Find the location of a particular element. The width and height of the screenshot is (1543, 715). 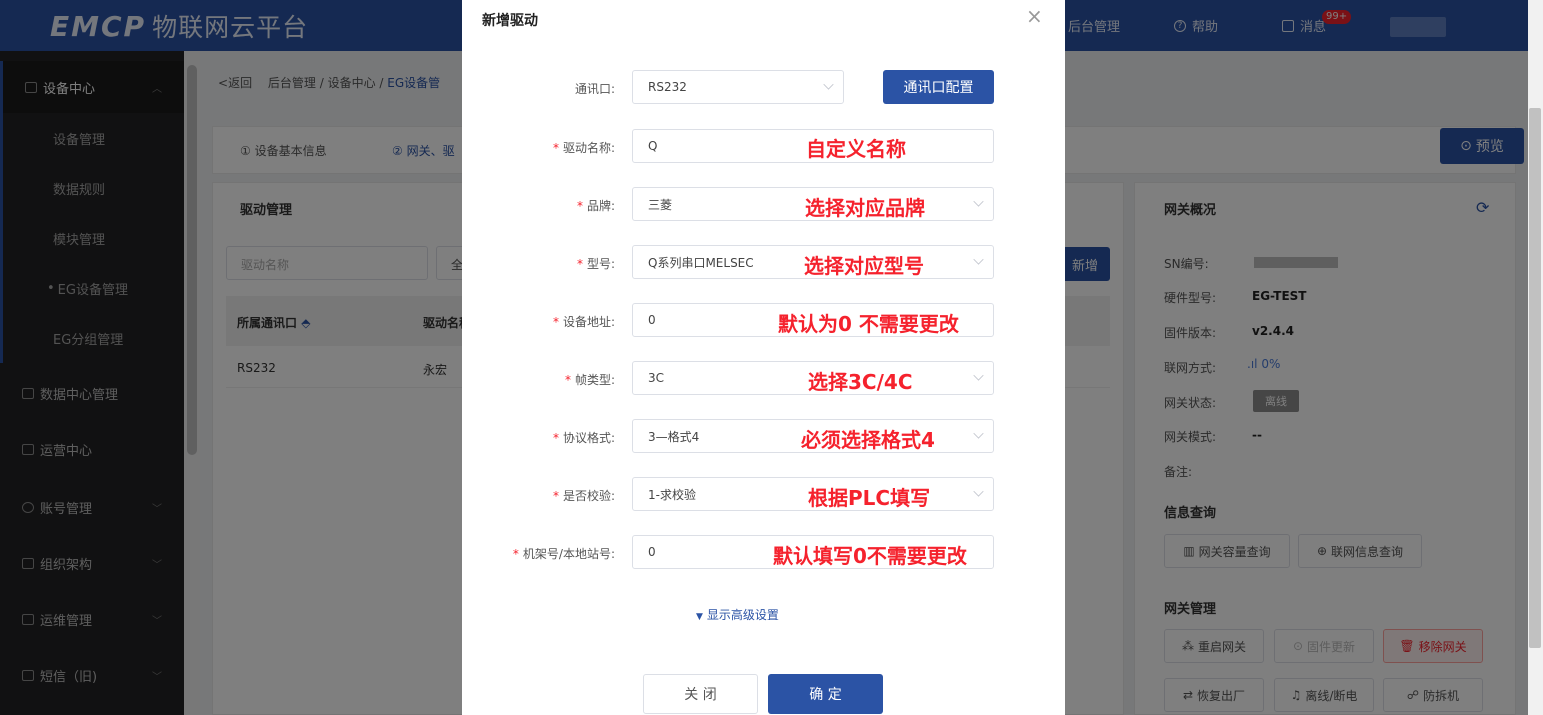

label-port: 通讯口: is located at coordinates (595, 88).